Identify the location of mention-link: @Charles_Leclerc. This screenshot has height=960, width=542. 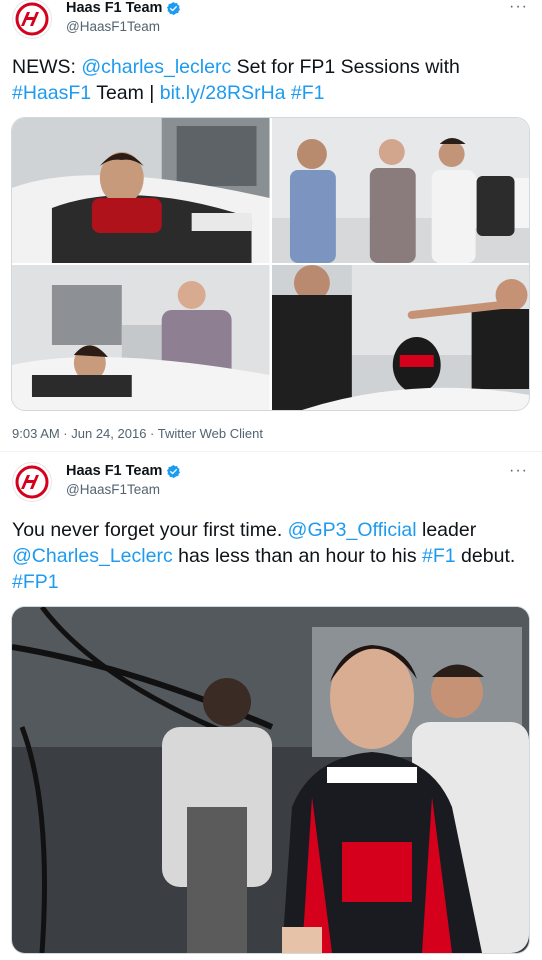
(92, 556).